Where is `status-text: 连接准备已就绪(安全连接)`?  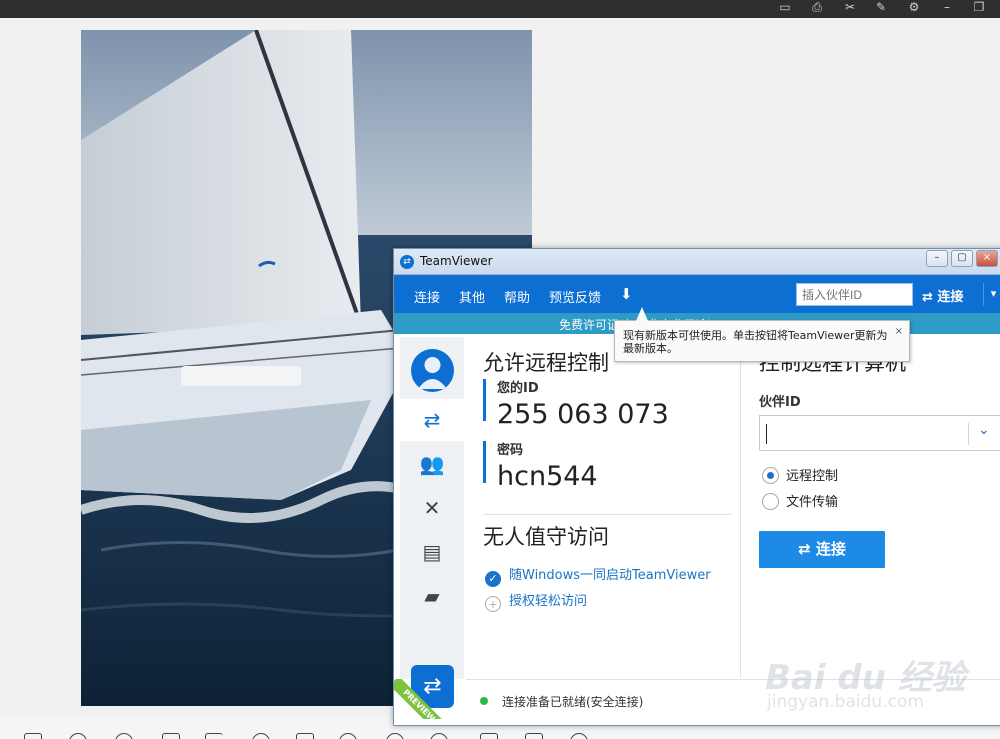 status-text: 连接准备已就绪(安全连接) is located at coordinates (573, 702).